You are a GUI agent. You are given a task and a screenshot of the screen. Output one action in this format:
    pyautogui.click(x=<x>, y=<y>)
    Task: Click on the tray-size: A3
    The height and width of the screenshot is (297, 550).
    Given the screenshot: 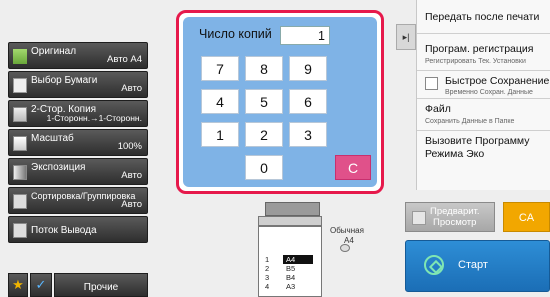 What is the action you would take?
    pyautogui.click(x=291, y=286)
    